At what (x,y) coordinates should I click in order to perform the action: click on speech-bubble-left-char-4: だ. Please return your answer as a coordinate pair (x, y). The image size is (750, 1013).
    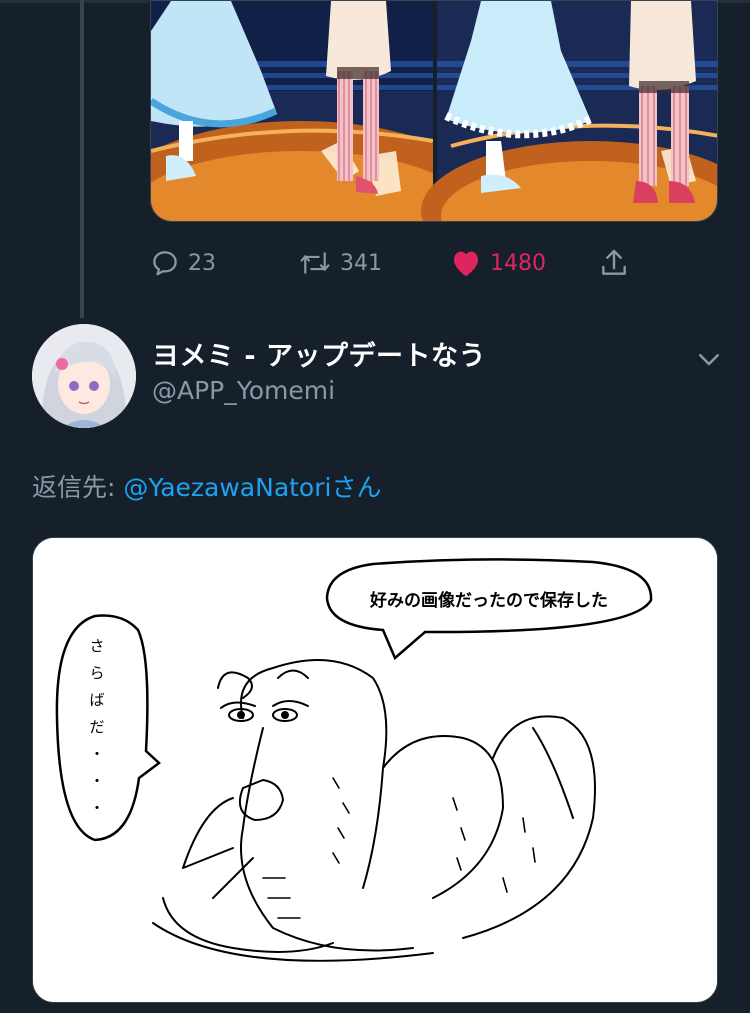
    Looking at the image, I should click on (96, 727).